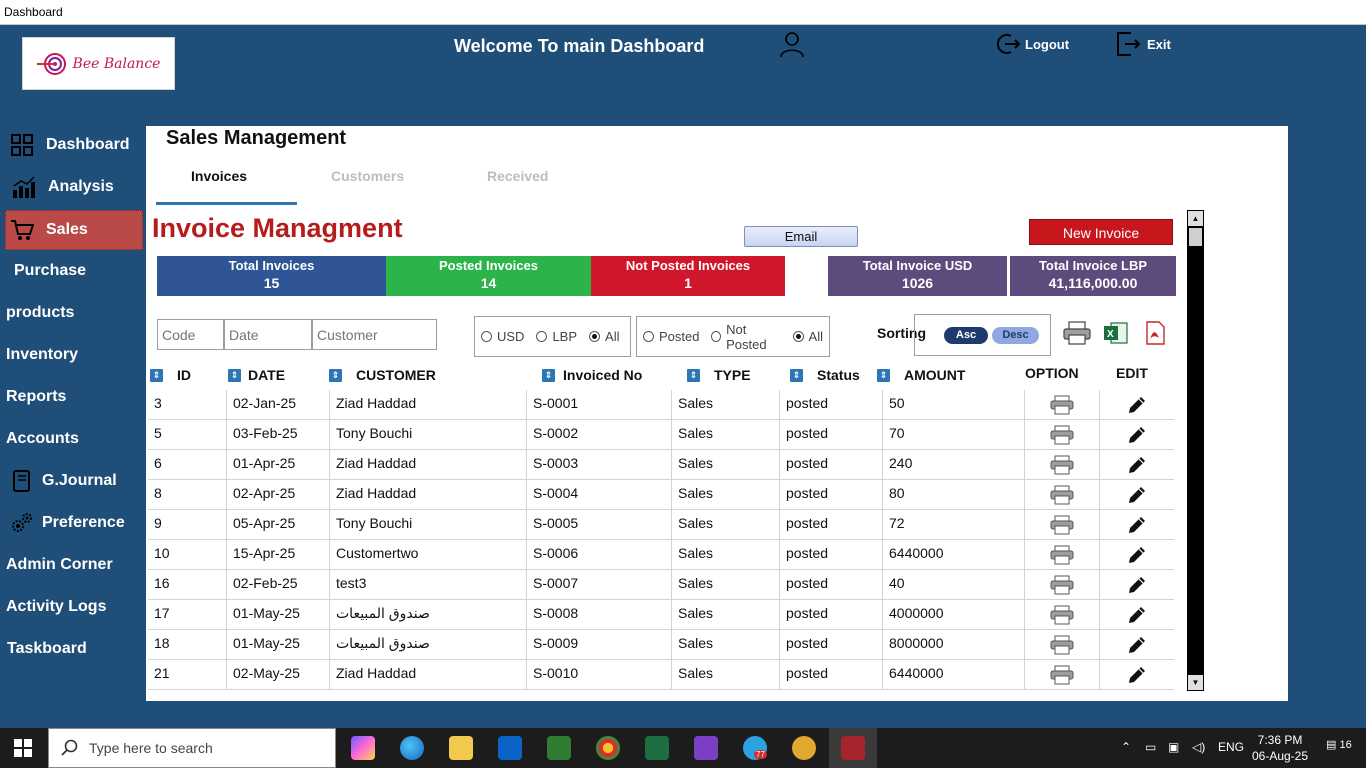 The height and width of the screenshot is (768, 1366). I want to click on scroll-thumb, so click(1195, 237).